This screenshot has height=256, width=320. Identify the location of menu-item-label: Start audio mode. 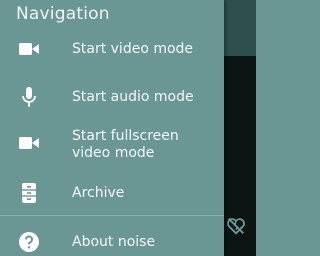
(133, 96).